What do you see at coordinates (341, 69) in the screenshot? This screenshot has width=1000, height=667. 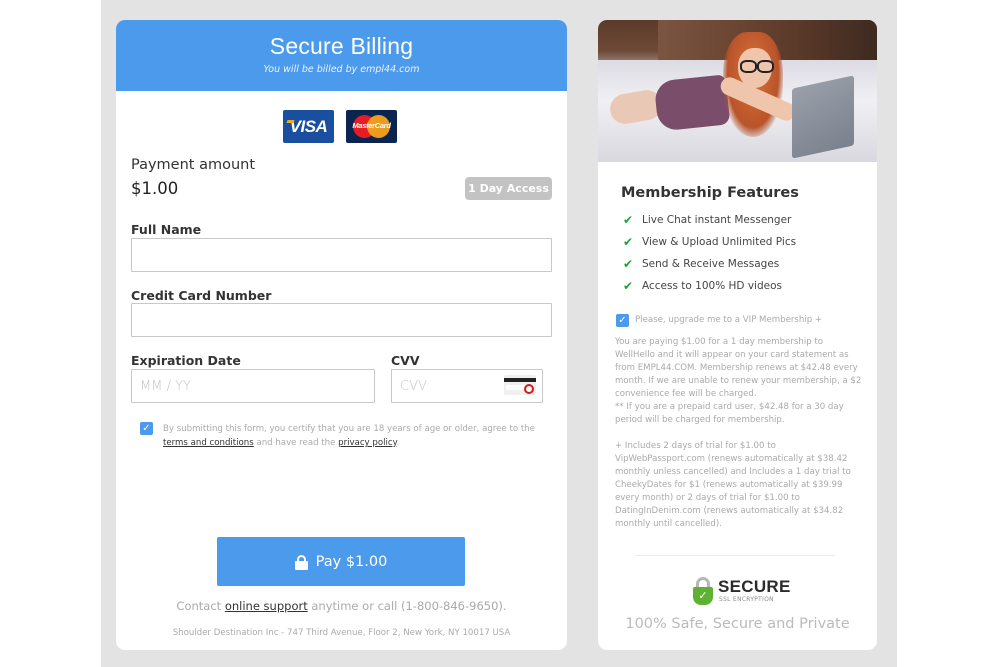 I see `billing-subtitle: You will be billed by empl44.com` at bounding box center [341, 69].